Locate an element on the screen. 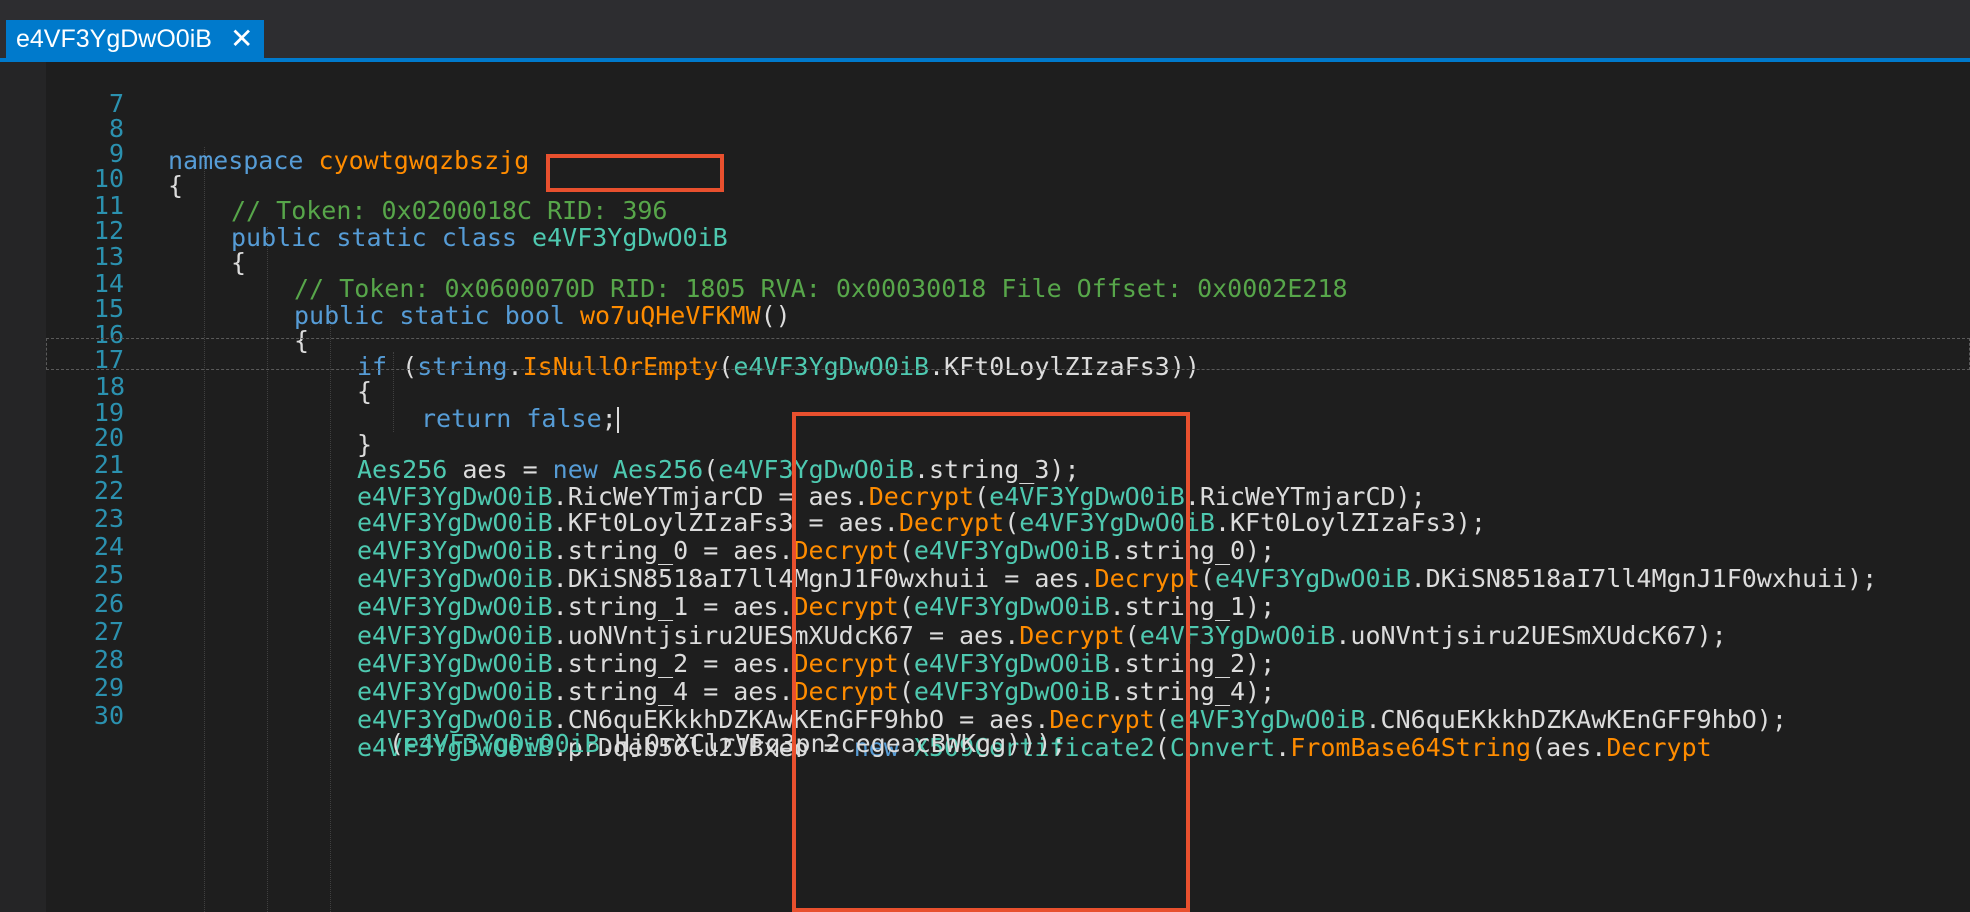 This screenshot has height=912, width=1970. tab-bar: e4VF3YgDwO0iB ✕ is located at coordinates (985, 31).